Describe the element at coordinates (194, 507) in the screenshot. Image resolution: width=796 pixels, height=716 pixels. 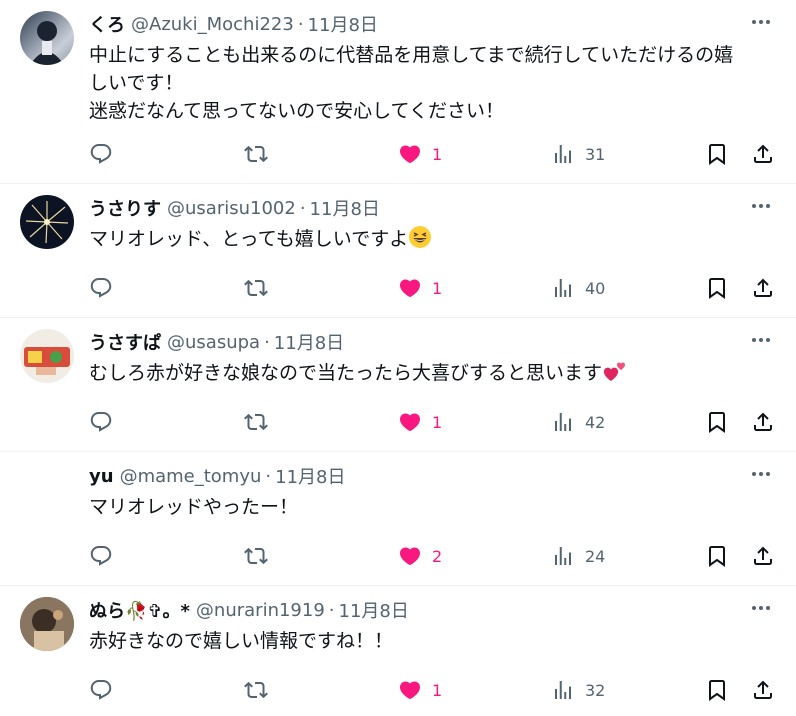
I see `reply-text-line: マリオレッドやったー！` at that location.